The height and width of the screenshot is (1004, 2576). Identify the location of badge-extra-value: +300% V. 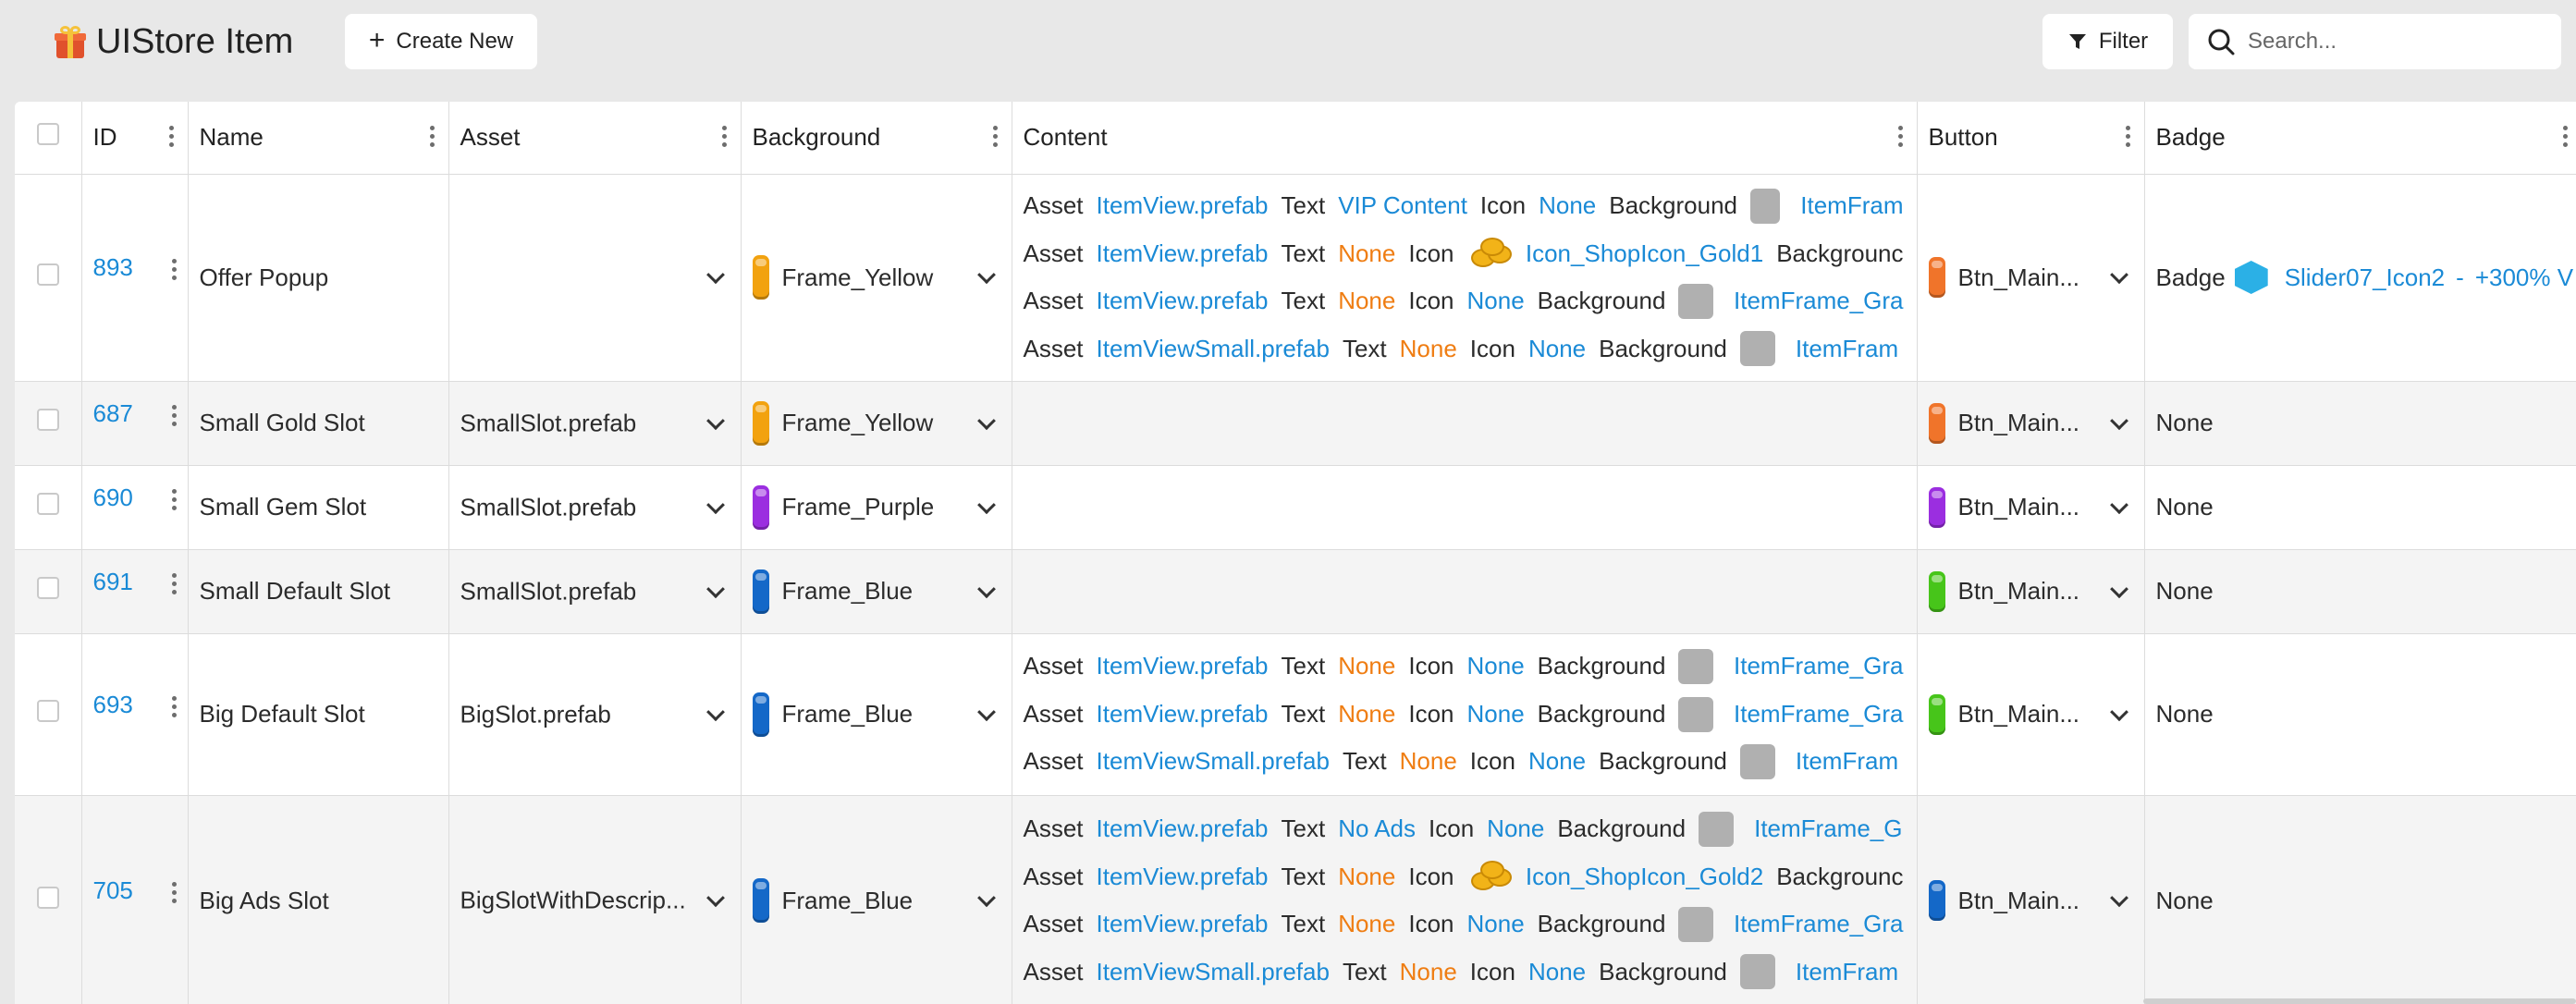
(2524, 277).